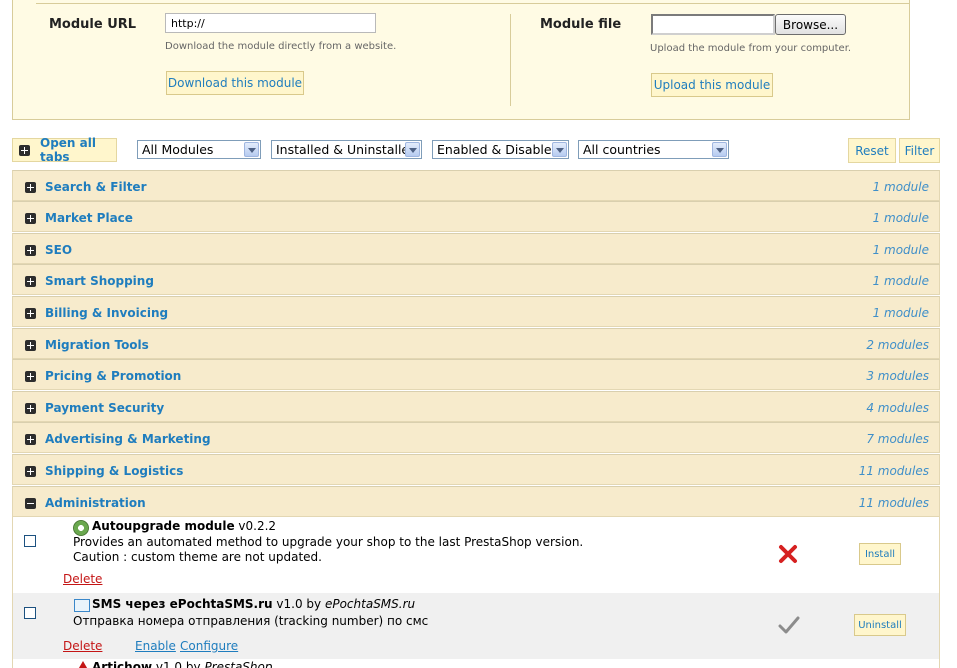 The height and width of the screenshot is (668, 957). I want to click on module-author: ePochtaSMS.ru, so click(370, 604).